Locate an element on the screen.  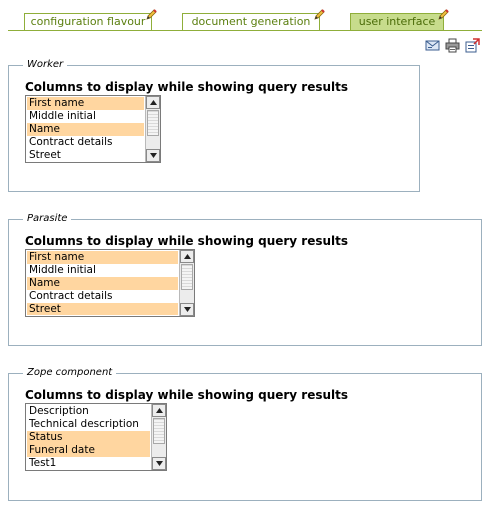
list-option: Description is located at coordinates (88, 411).